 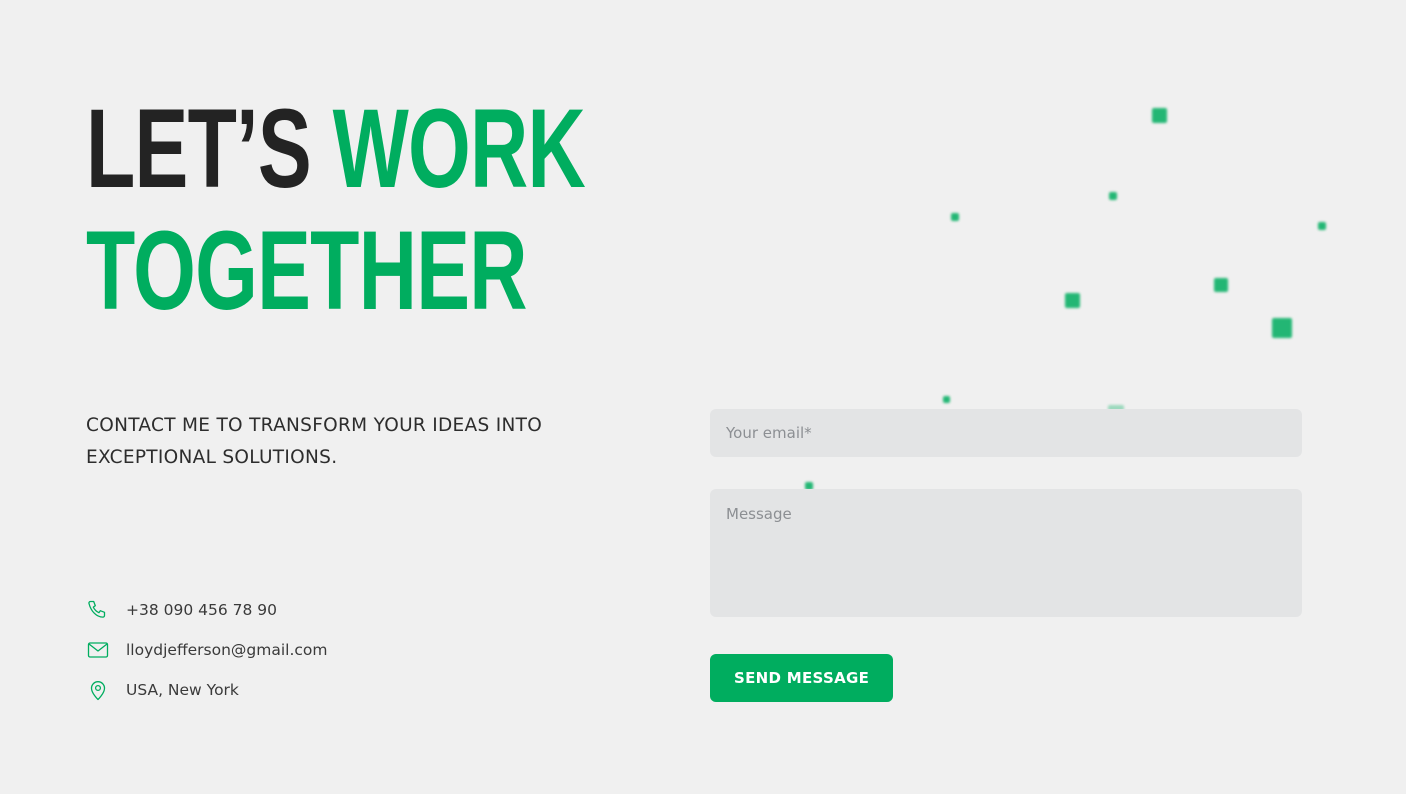 What do you see at coordinates (199, 148) in the screenshot?
I see `title-part-lets: LET’S` at bounding box center [199, 148].